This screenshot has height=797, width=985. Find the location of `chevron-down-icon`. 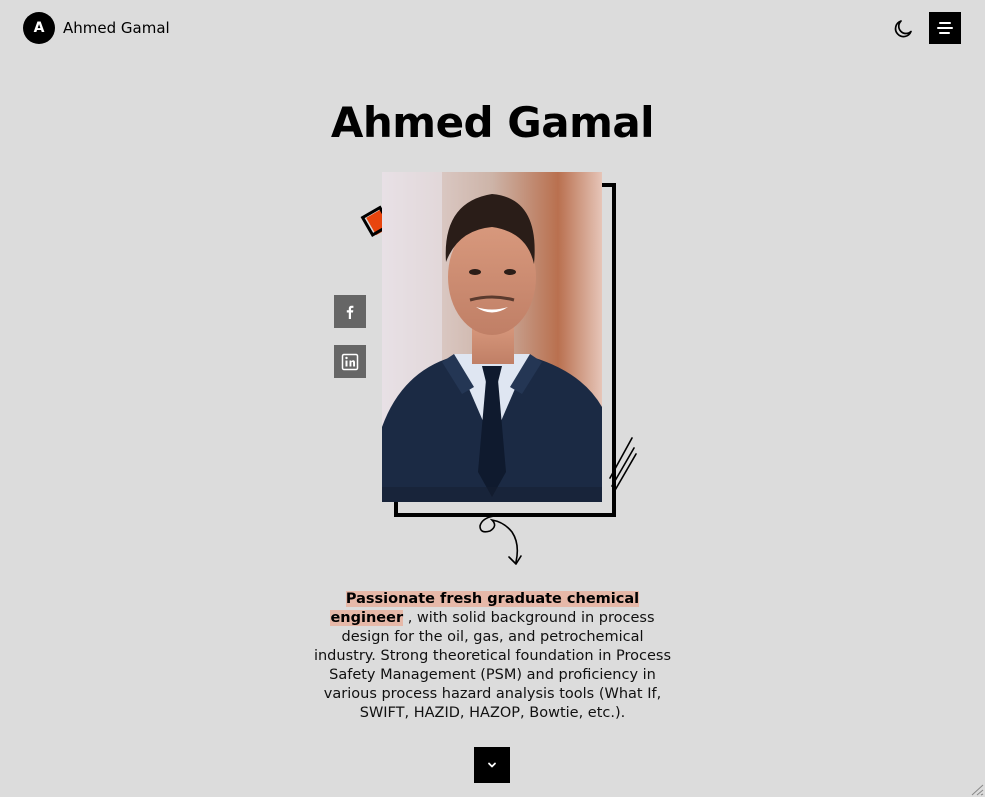

chevron-down-icon is located at coordinates (492, 765).